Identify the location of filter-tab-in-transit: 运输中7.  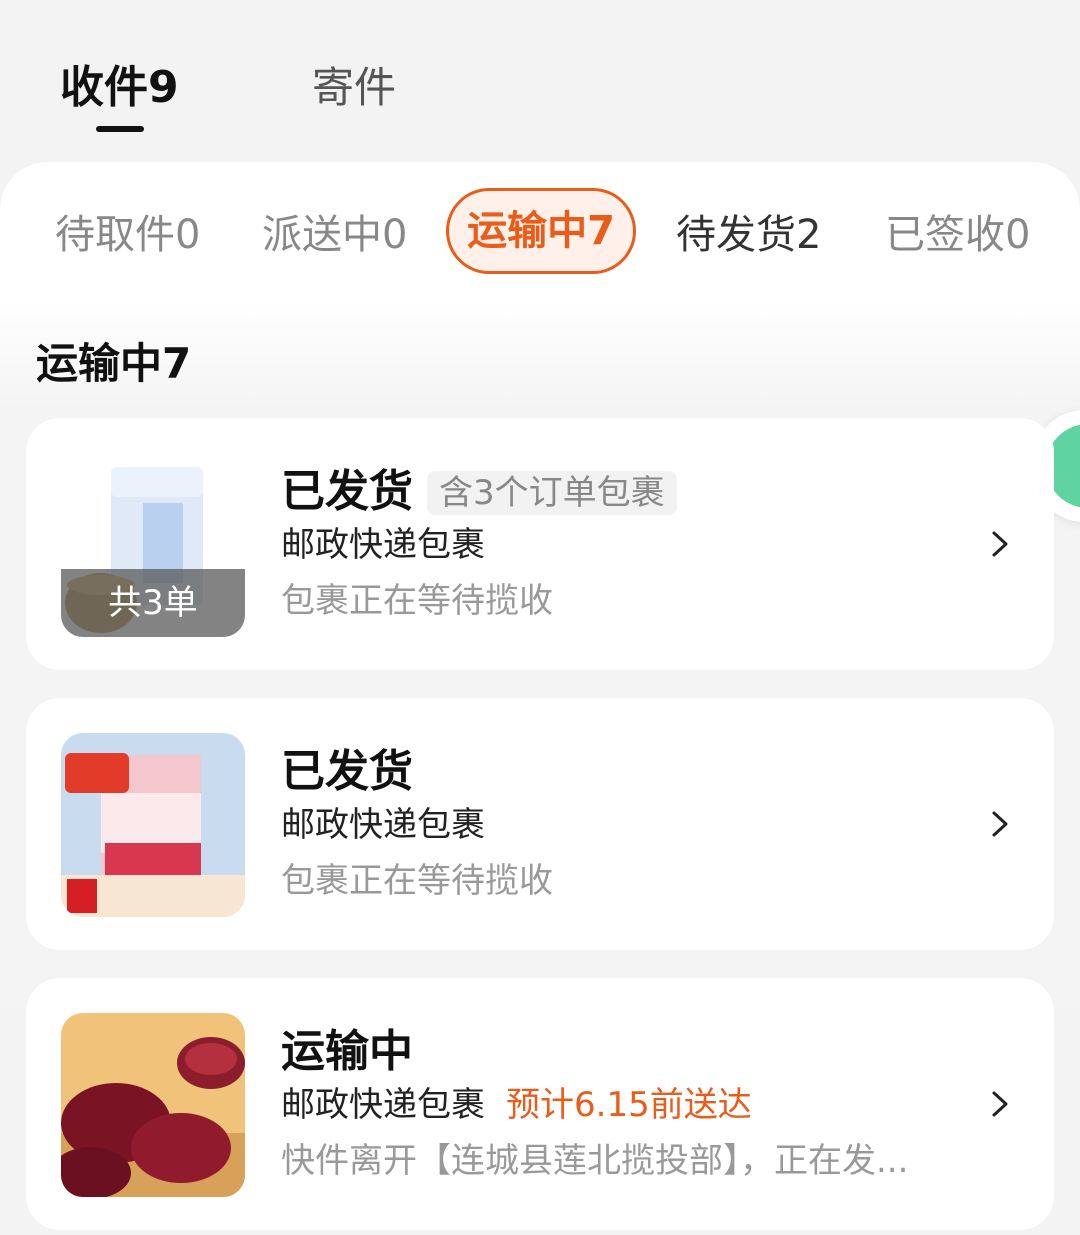
(541, 231).